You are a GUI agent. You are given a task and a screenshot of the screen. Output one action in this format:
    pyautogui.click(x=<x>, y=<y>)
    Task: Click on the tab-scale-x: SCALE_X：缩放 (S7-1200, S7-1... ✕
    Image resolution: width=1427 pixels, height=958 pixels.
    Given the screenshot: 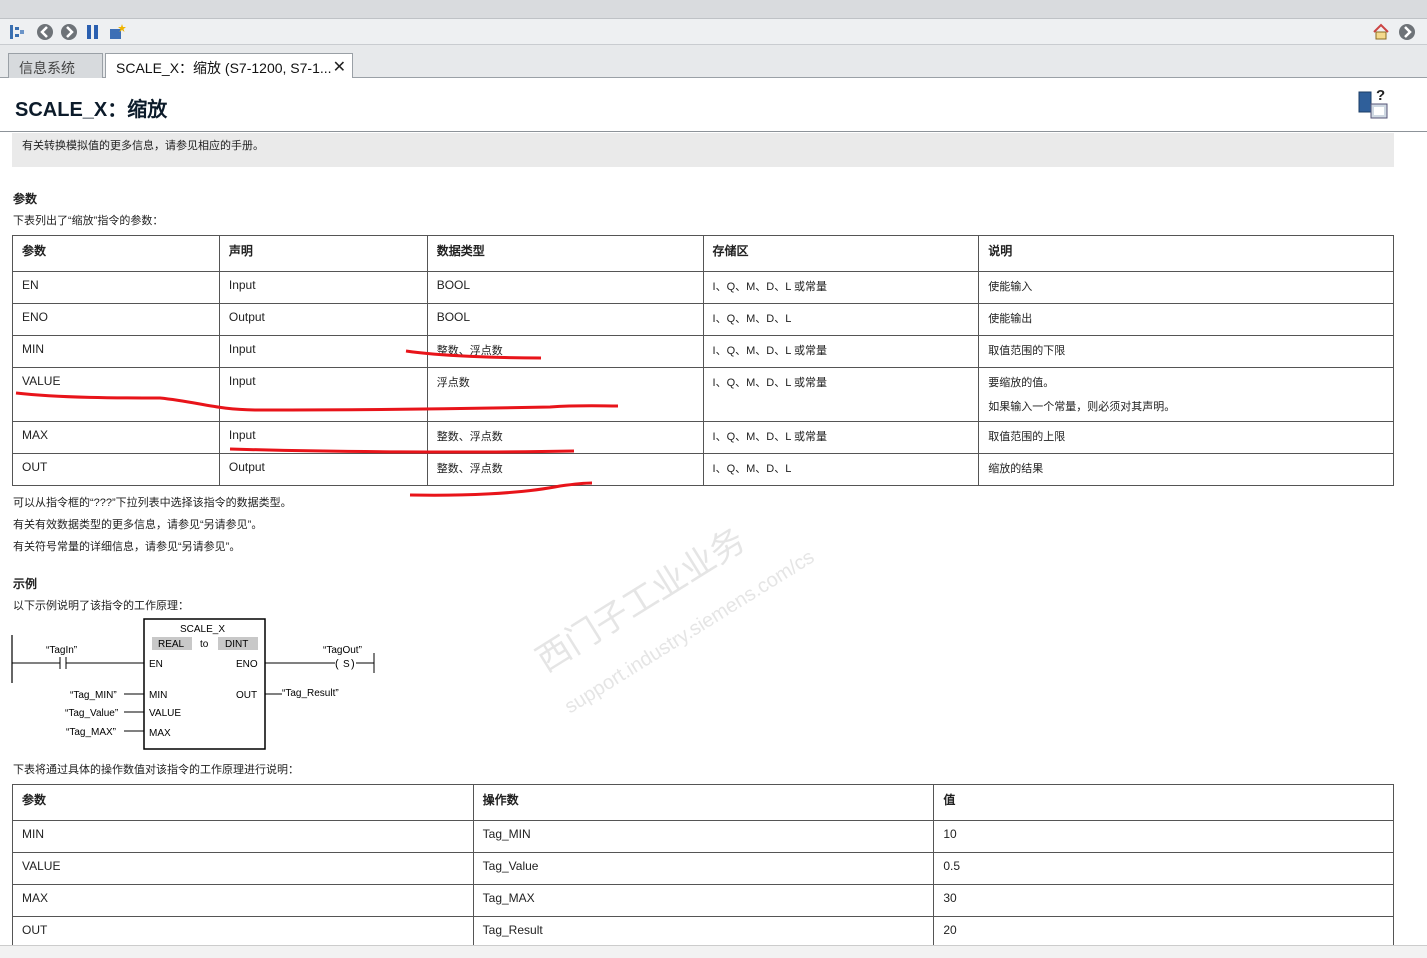 What is the action you would take?
    pyautogui.click(x=229, y=66)
    